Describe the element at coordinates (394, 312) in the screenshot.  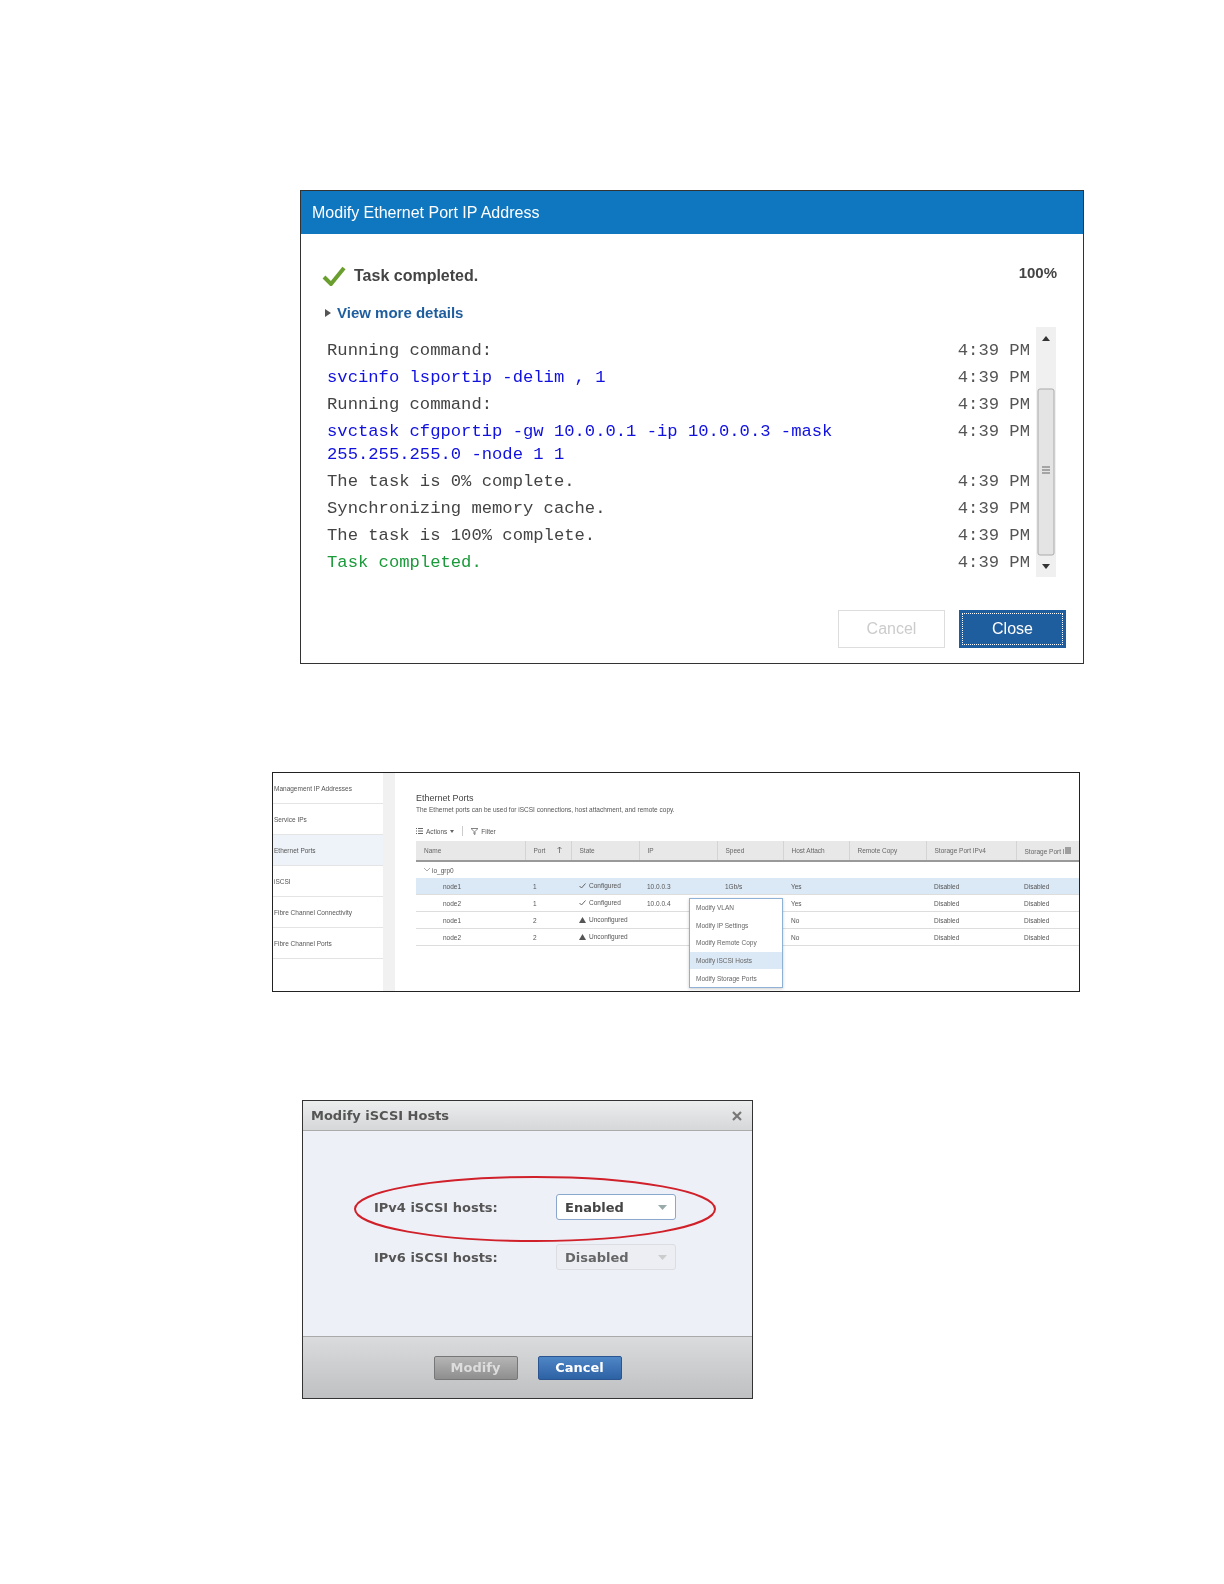
I see `details-link: View more details` at that location.